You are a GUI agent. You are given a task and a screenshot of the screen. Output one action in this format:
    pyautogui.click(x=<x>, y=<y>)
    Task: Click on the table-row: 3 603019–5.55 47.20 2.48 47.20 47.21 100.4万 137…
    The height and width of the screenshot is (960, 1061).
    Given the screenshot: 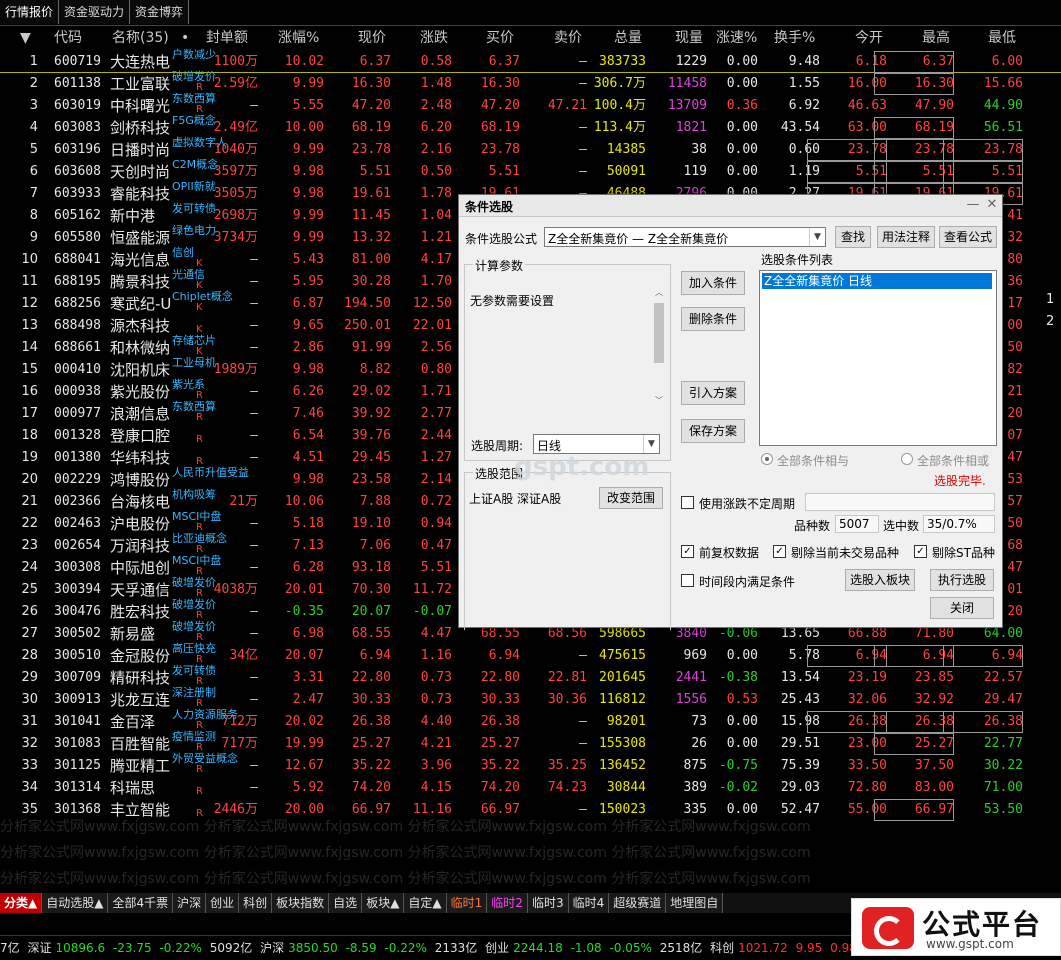 What is the action you would take?
    pyautogui.click(x=530, y=105)
    